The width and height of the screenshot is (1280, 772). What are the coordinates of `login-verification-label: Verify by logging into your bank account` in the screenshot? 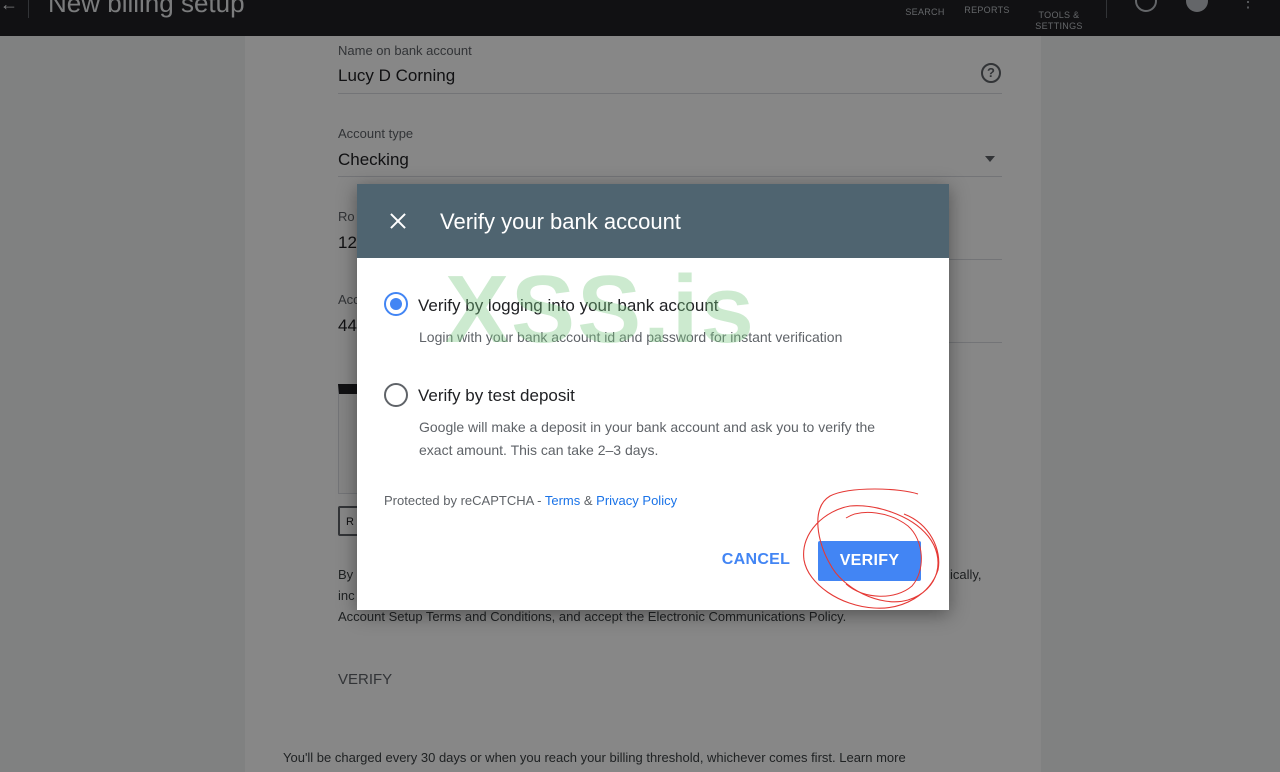 It's located at (568, 306).